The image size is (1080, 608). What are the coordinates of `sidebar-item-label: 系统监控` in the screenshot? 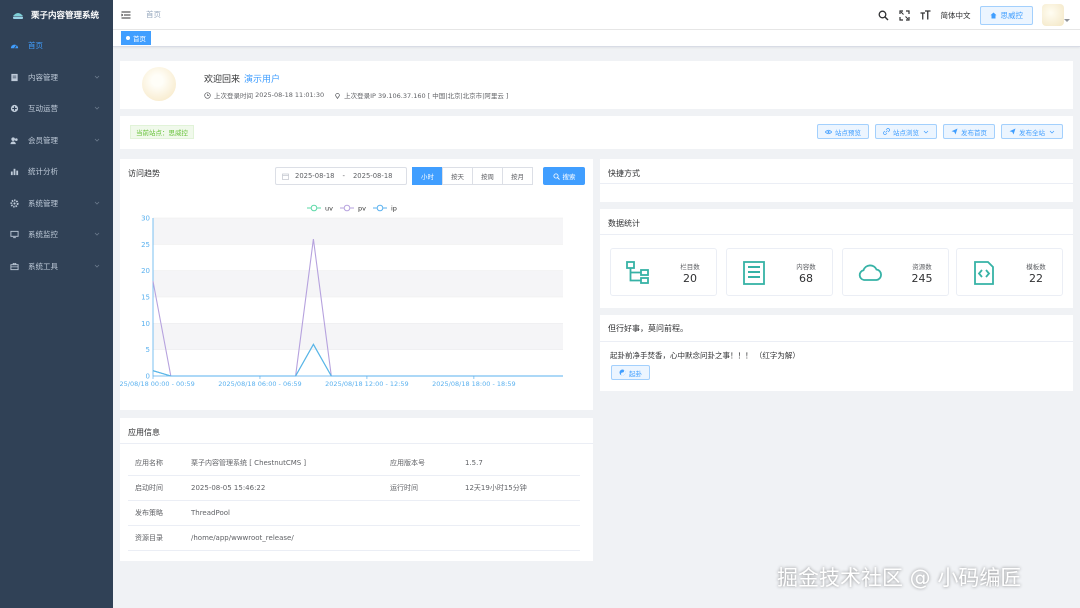 It's located at (43, 235).